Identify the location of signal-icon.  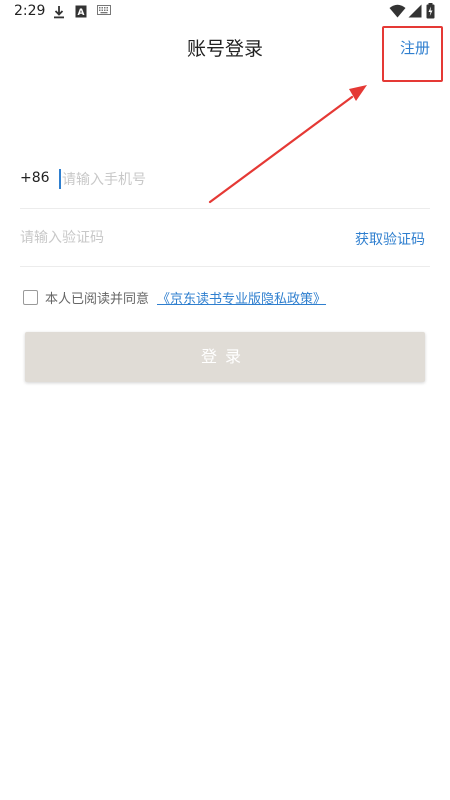
(415, 11).